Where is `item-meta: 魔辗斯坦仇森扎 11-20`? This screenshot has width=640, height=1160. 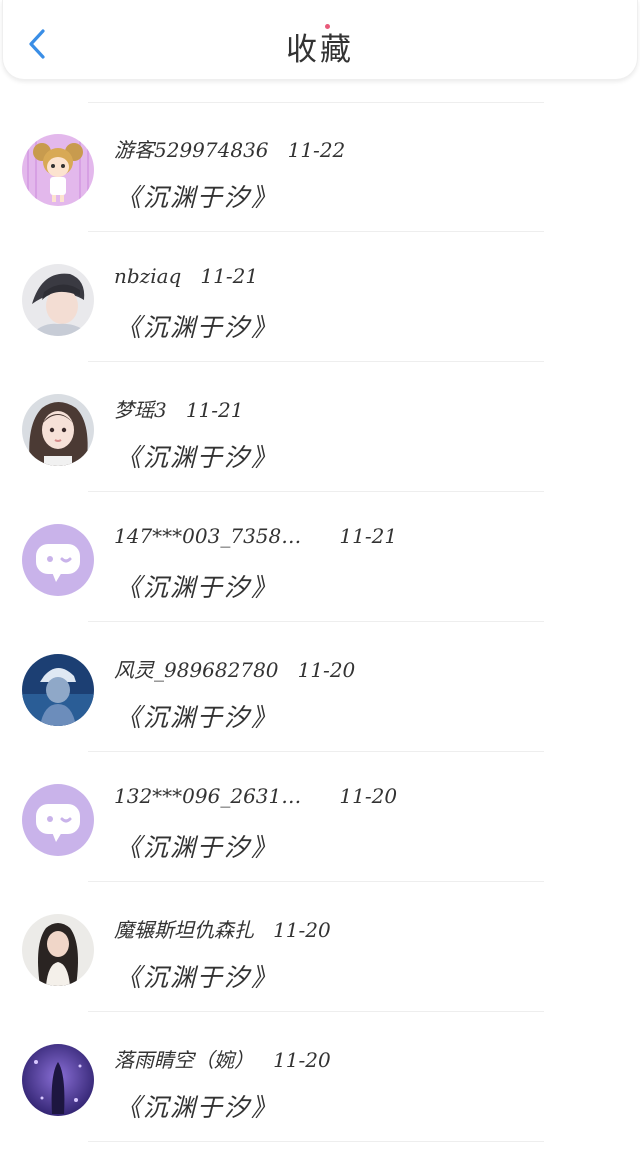 item-meta: 魔辗斯坦仇森扎 11-20 is located at coordinates (222, 928).